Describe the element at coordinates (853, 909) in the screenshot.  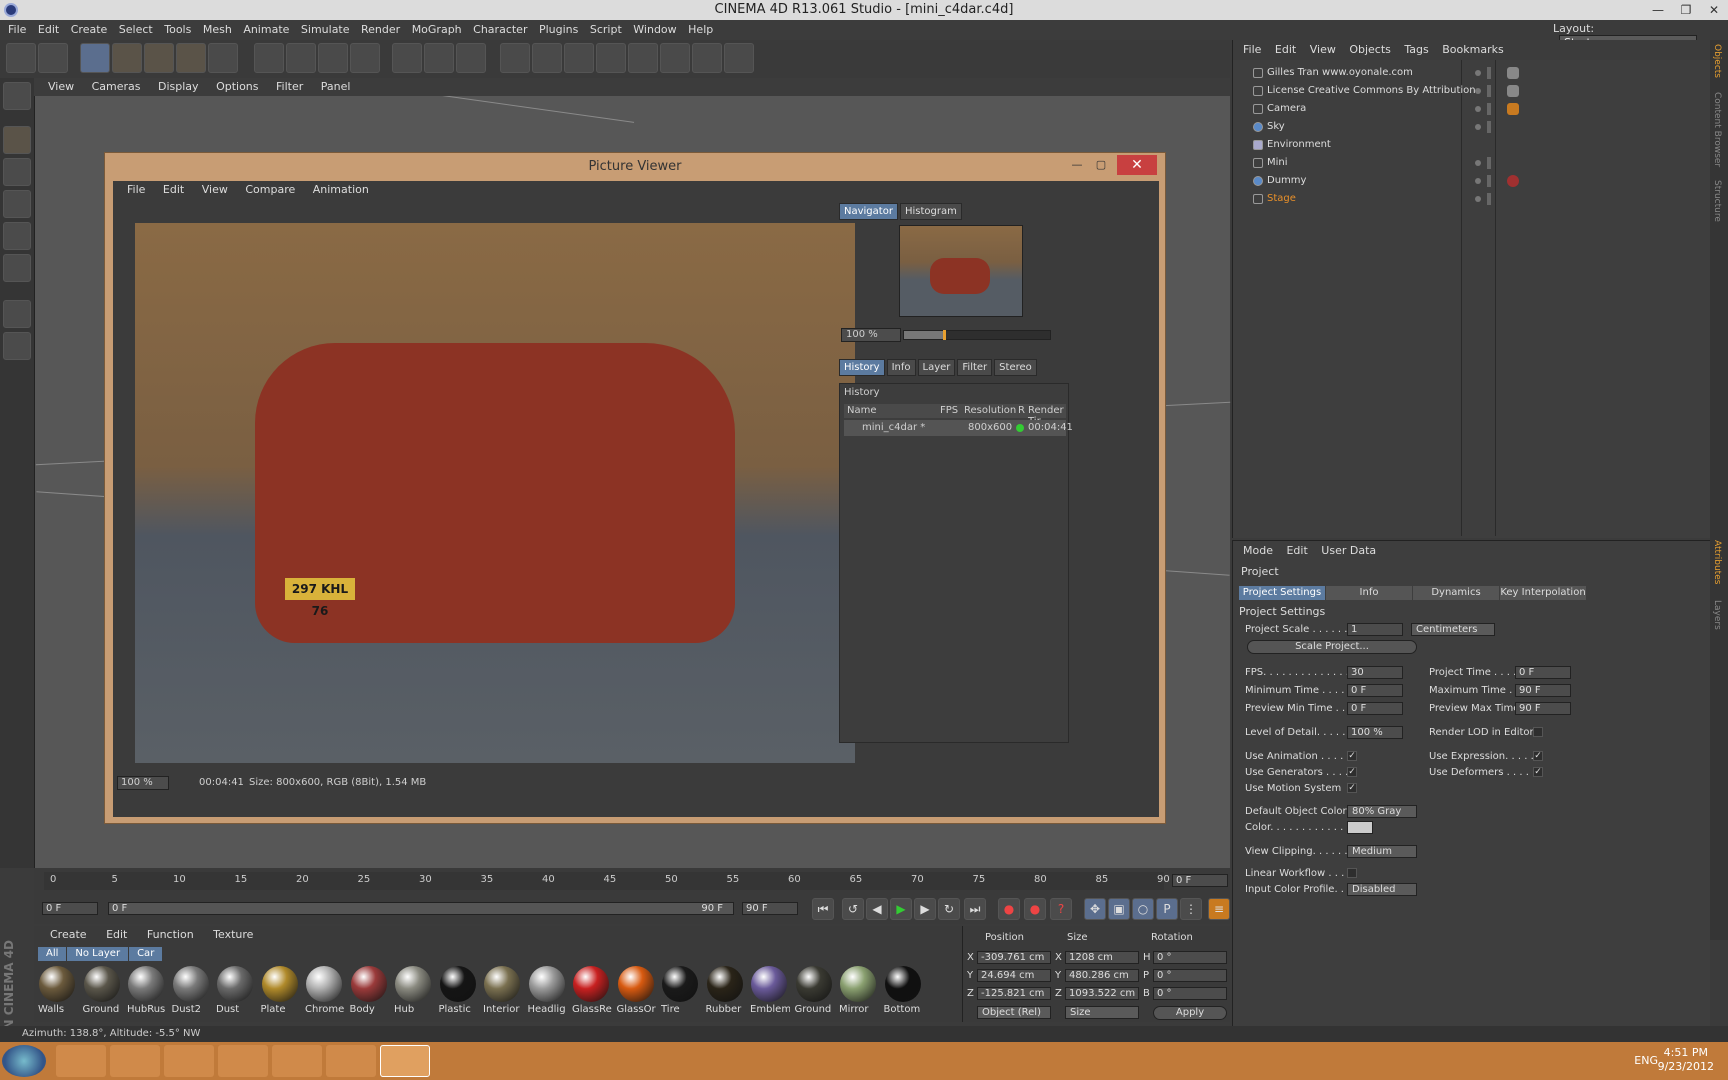
I see `previous-key-icon: ↺` at that location.